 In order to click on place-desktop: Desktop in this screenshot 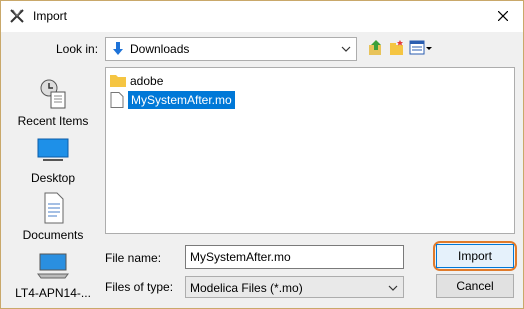, I will do `click(53, 159)`.